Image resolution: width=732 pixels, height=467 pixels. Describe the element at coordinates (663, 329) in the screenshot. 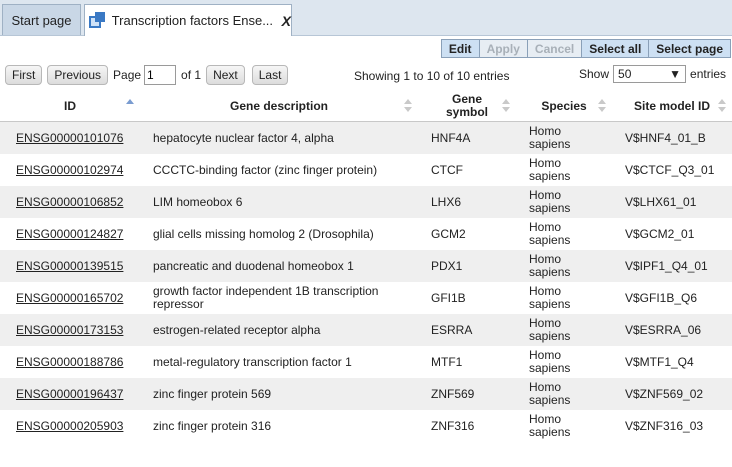

I see `cell-site-model: V$ESRRA_06` at that location.